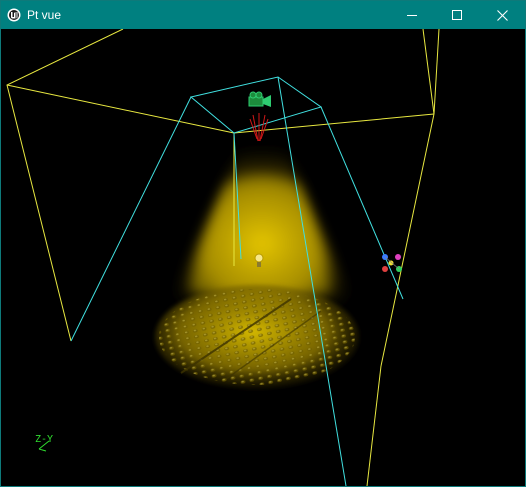  Describe the element at coordinates (263, 15) in the screenshot. I see `title-bar: Pt vue` at that location.